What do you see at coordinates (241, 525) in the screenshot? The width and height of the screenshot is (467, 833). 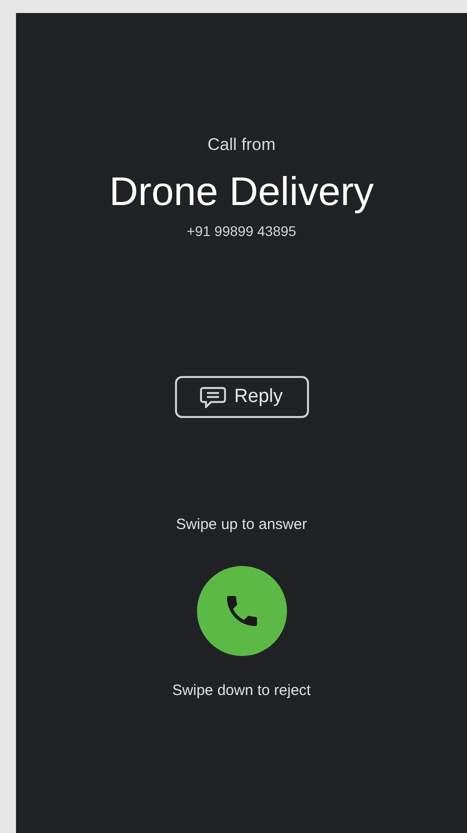 I see `answer-hint: Swipe up to answer` at bounding box center [241, 525].